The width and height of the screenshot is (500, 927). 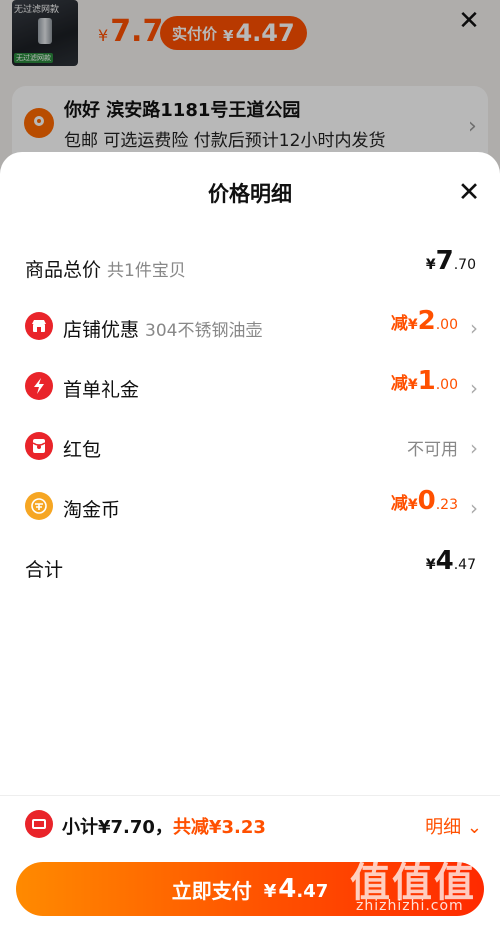 What do you see at coordinates (39, 326) in the screenshot?
I see `shop-icon` at bounding box center [39, 326].